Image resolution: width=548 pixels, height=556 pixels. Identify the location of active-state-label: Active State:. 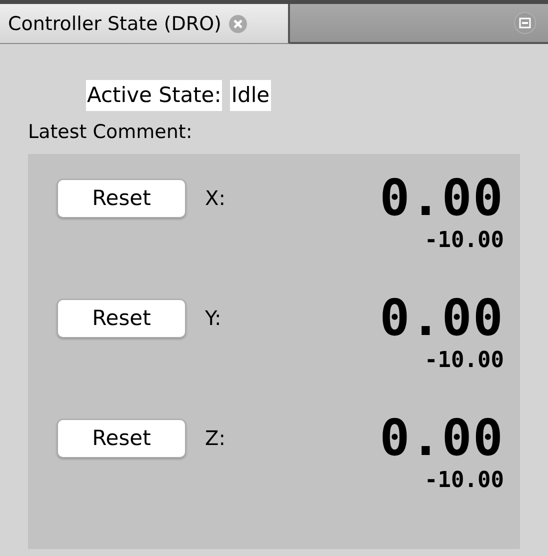
(154, 95).